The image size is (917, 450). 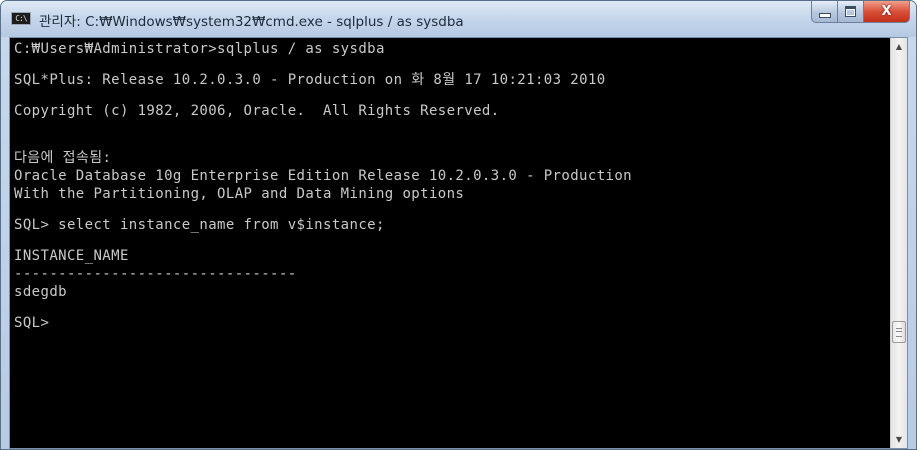 What do you see at coordinates (21, 18) in the screenshot?
I see `console-app-icon: C:\` at bounding box center [21, 18].